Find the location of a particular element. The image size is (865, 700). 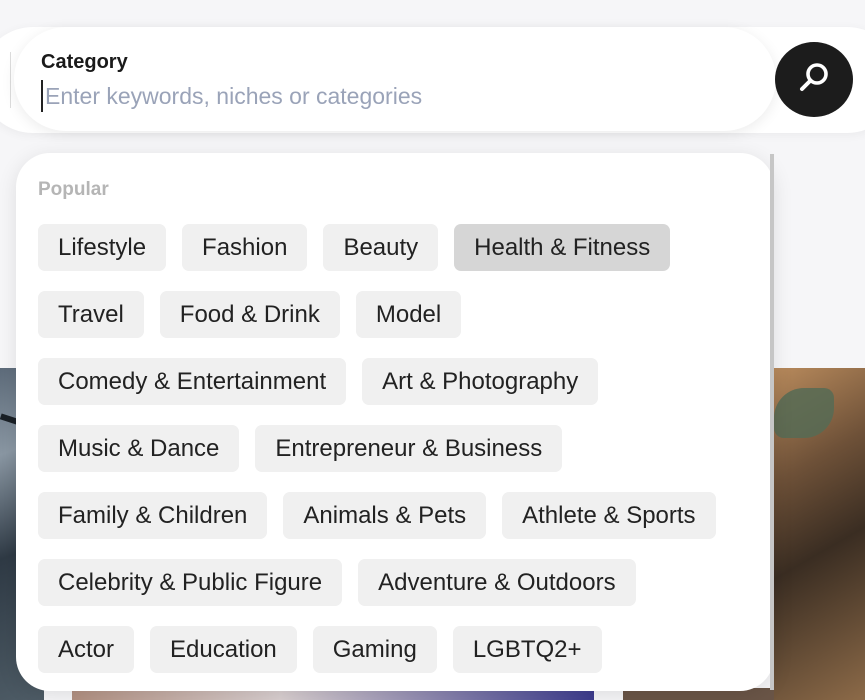

category-chip: Beauty is located at coordinates (381, 247).